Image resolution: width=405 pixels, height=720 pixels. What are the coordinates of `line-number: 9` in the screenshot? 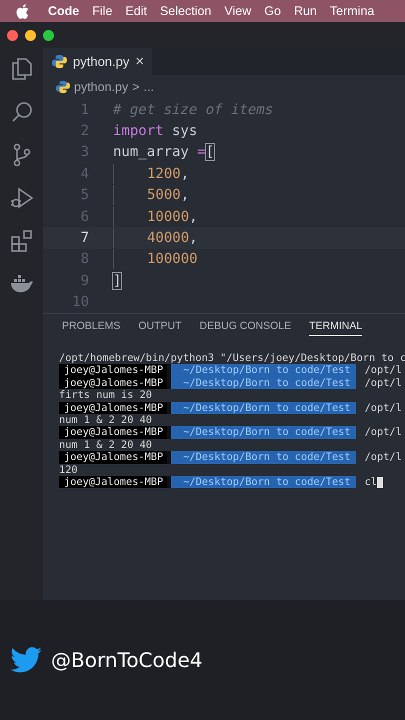 It's located at (84, 280).